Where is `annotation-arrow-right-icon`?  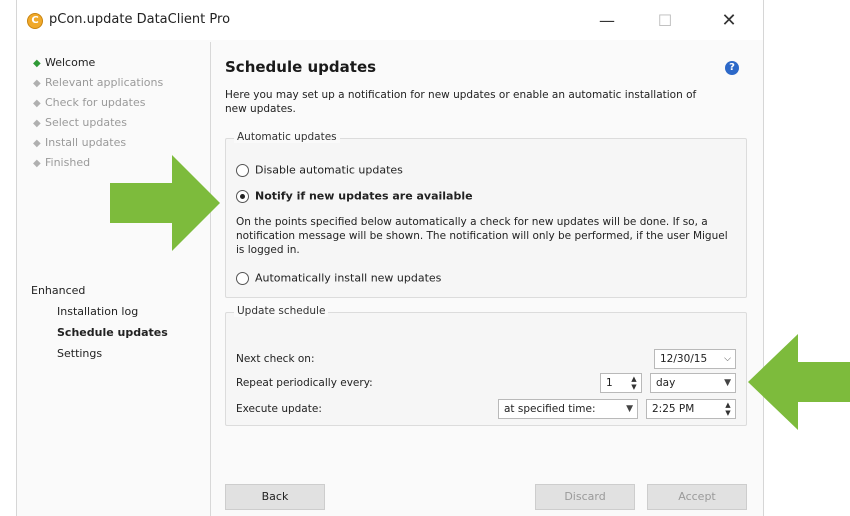
annotation-arrow-right-icon is located at coordinates (165, 203).